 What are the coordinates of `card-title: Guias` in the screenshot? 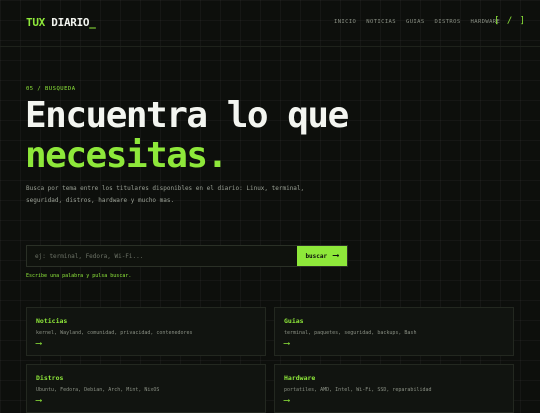 It's located at (294, 321).